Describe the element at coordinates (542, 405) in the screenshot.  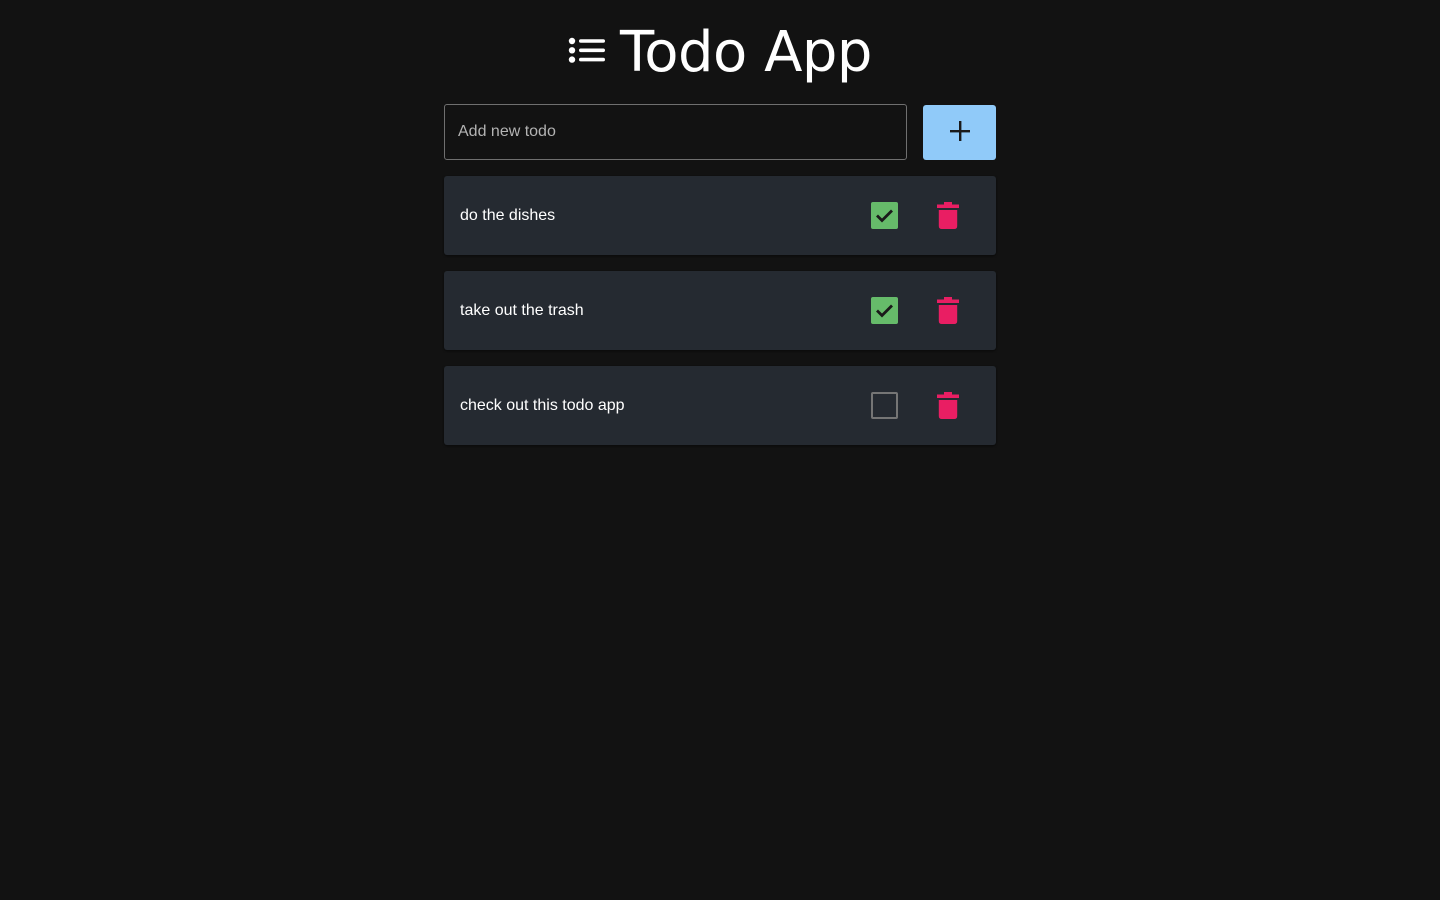
I see `todo-text: check out this todo app` at that location.